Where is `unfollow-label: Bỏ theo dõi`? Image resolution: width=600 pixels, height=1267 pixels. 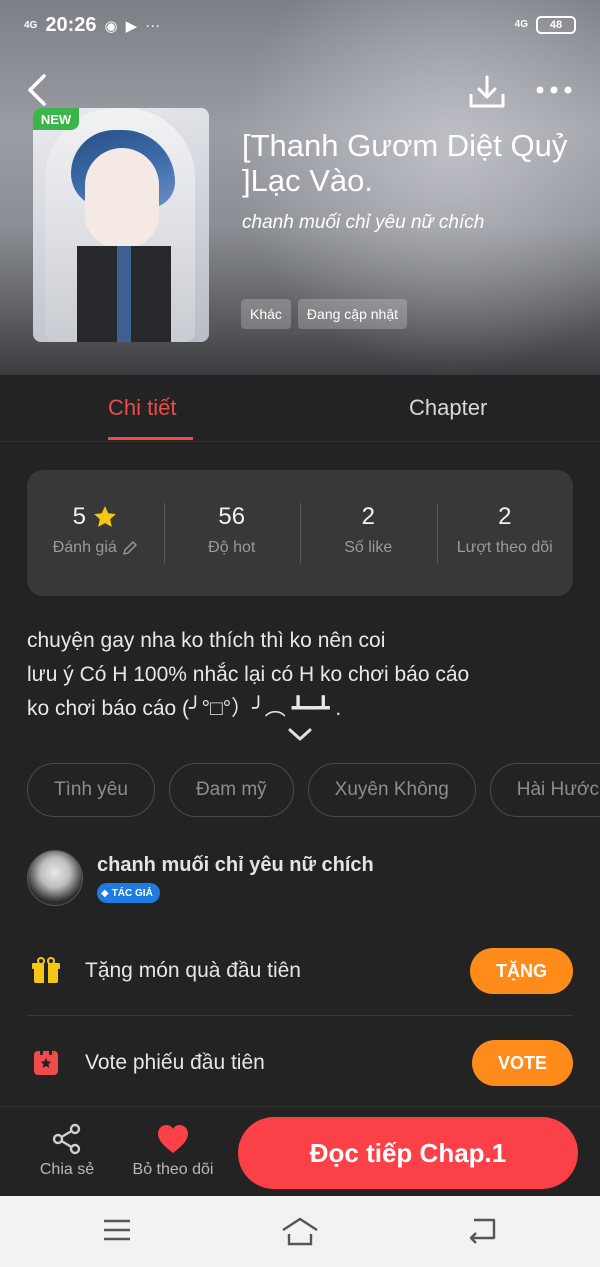
unfollow-label: Bỏ theo dõi is located at coordinates (173, 1169).